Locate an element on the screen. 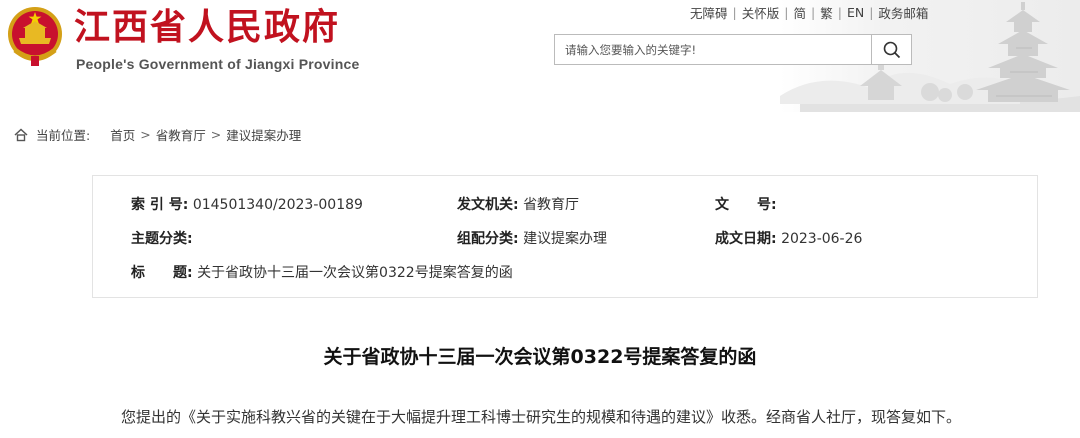  search-input is located at coordinates (713, 49).